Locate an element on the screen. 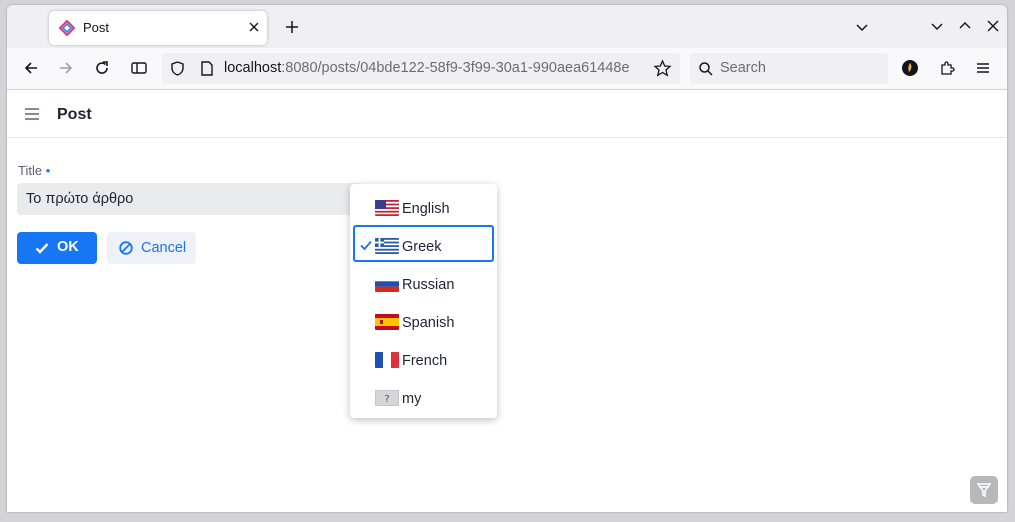  url-host: localhost is located at coordinates (253, 68).